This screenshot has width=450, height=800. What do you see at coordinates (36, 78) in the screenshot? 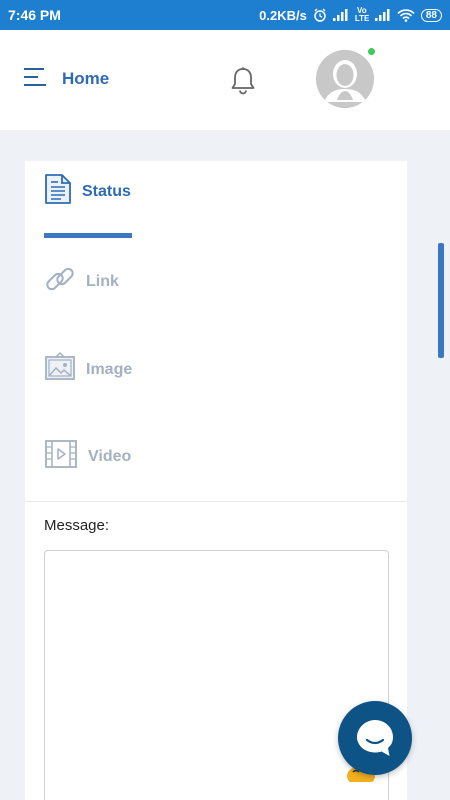
I see `menu-icon` at bounding box center [36, 78].